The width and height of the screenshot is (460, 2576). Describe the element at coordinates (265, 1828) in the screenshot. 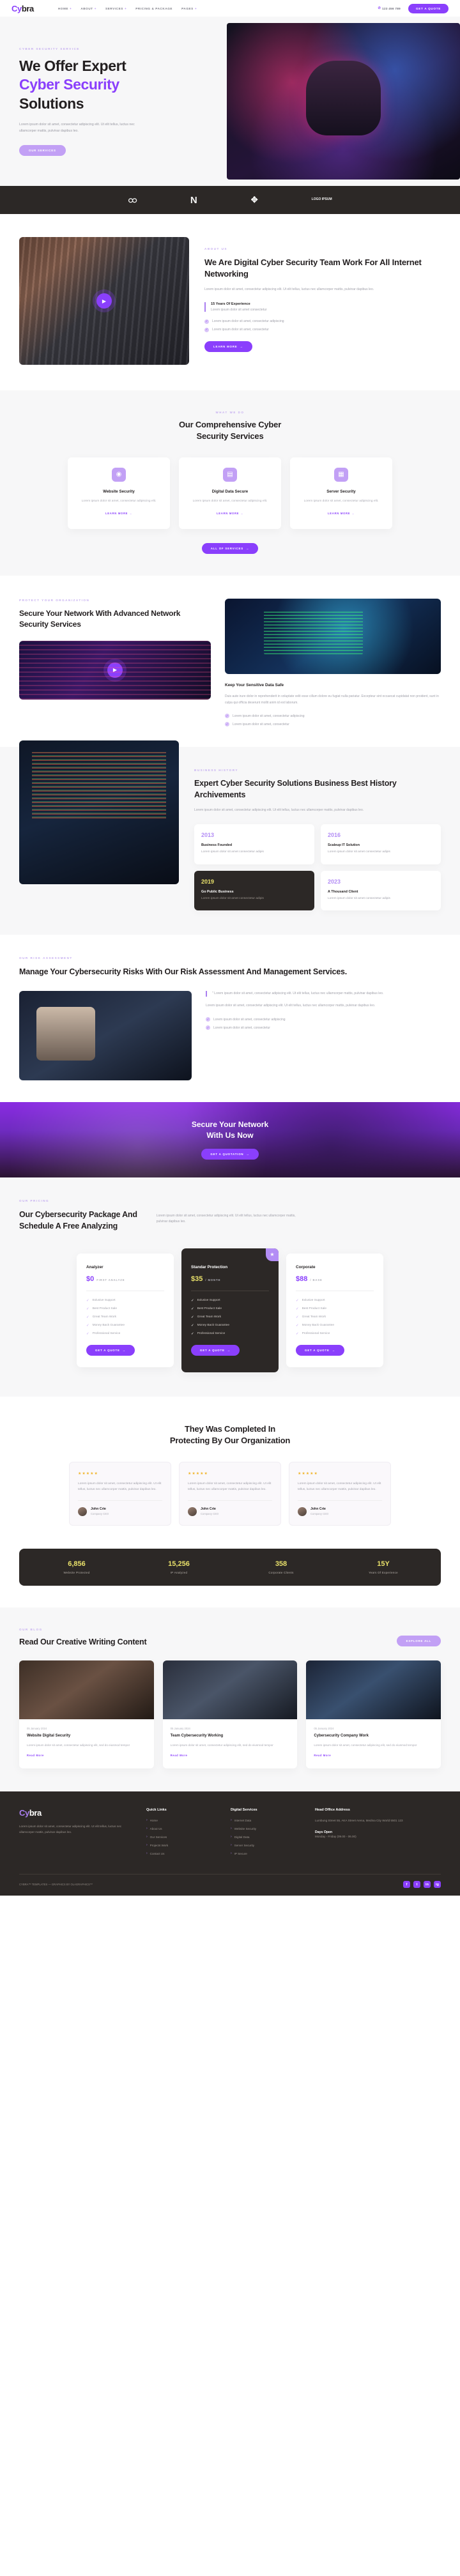

I see `footer-service-website-security: › Website Security` at that location.